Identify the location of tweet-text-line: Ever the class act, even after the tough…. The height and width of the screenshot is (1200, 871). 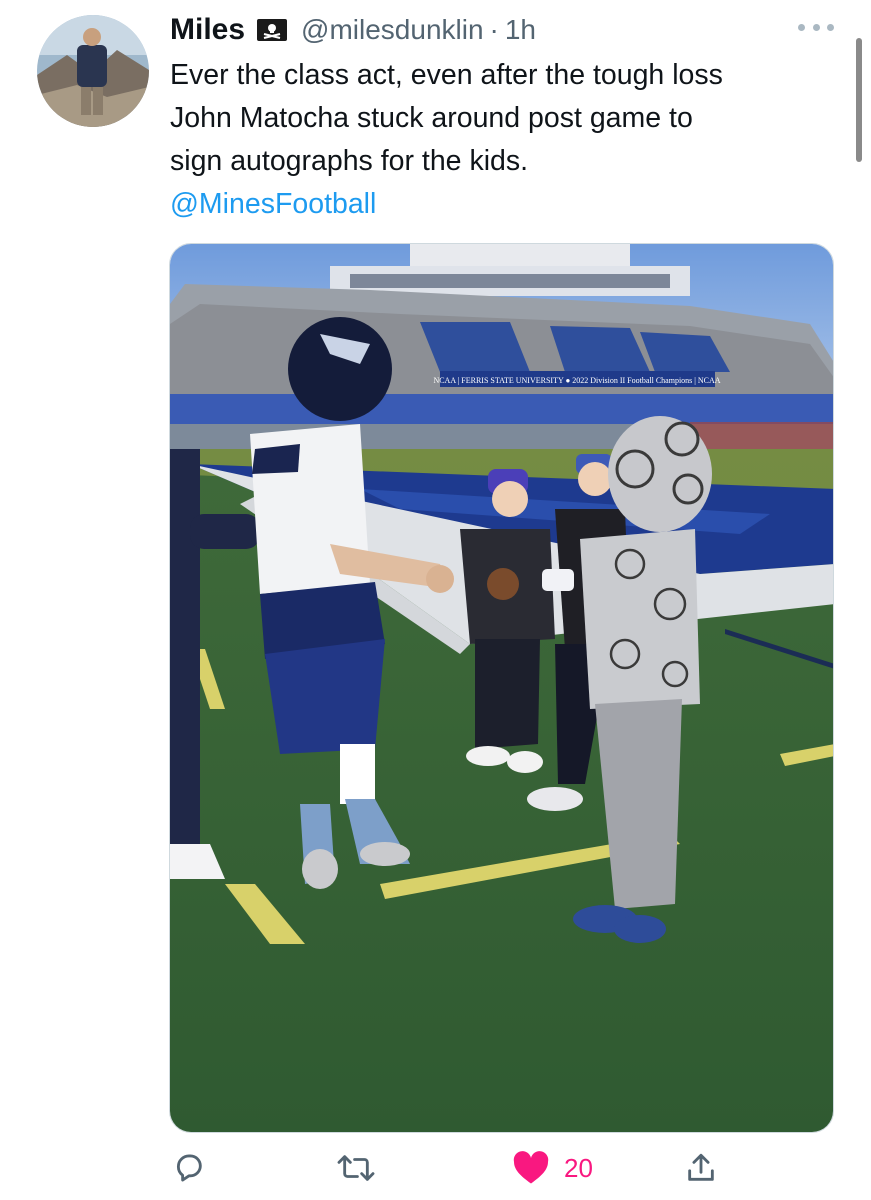
(446, 75).